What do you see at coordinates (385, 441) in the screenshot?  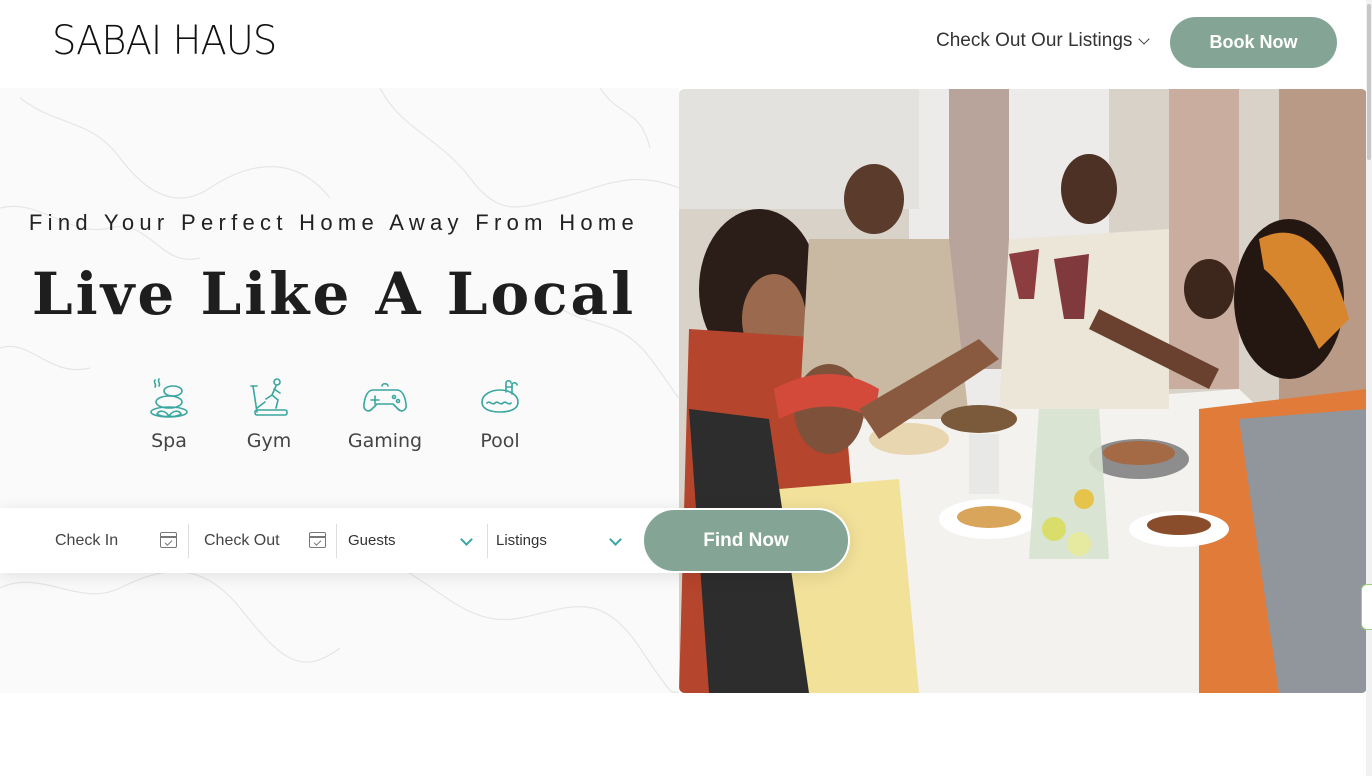 I see `amenity-label-gaming: Gaming` at bounding box center [385, 441].